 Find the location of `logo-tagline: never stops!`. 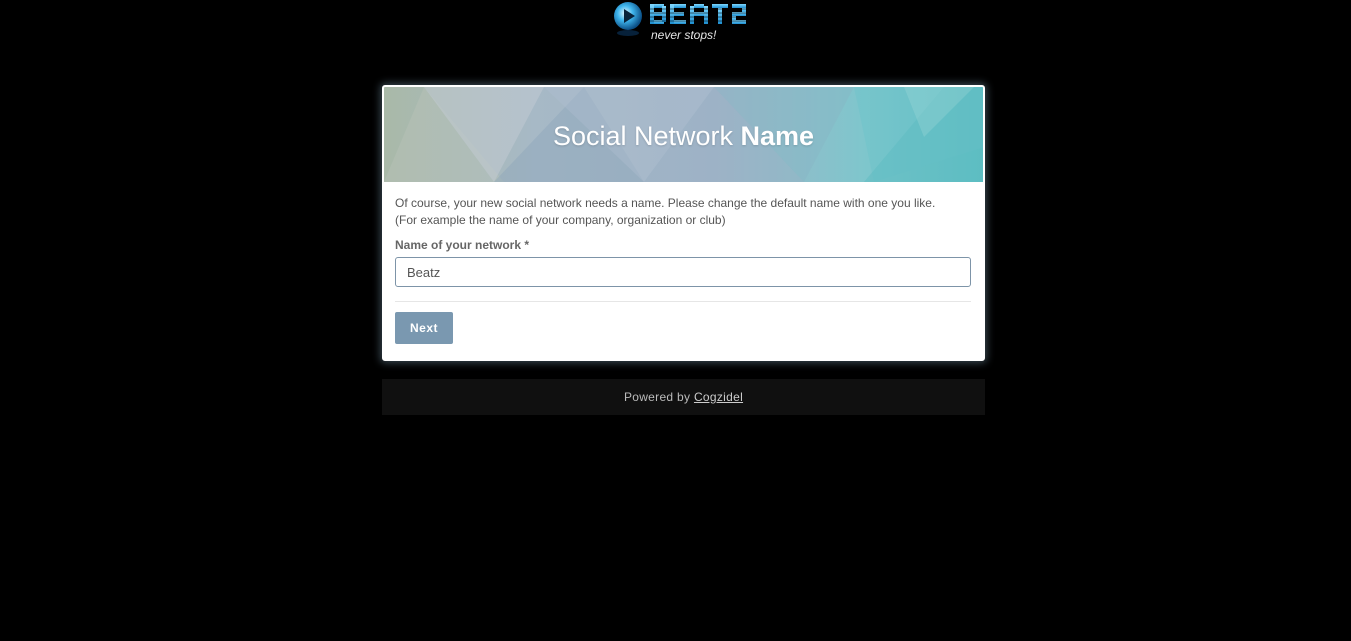

logo-tagline: never stops! is located at coordinates (684, 35).